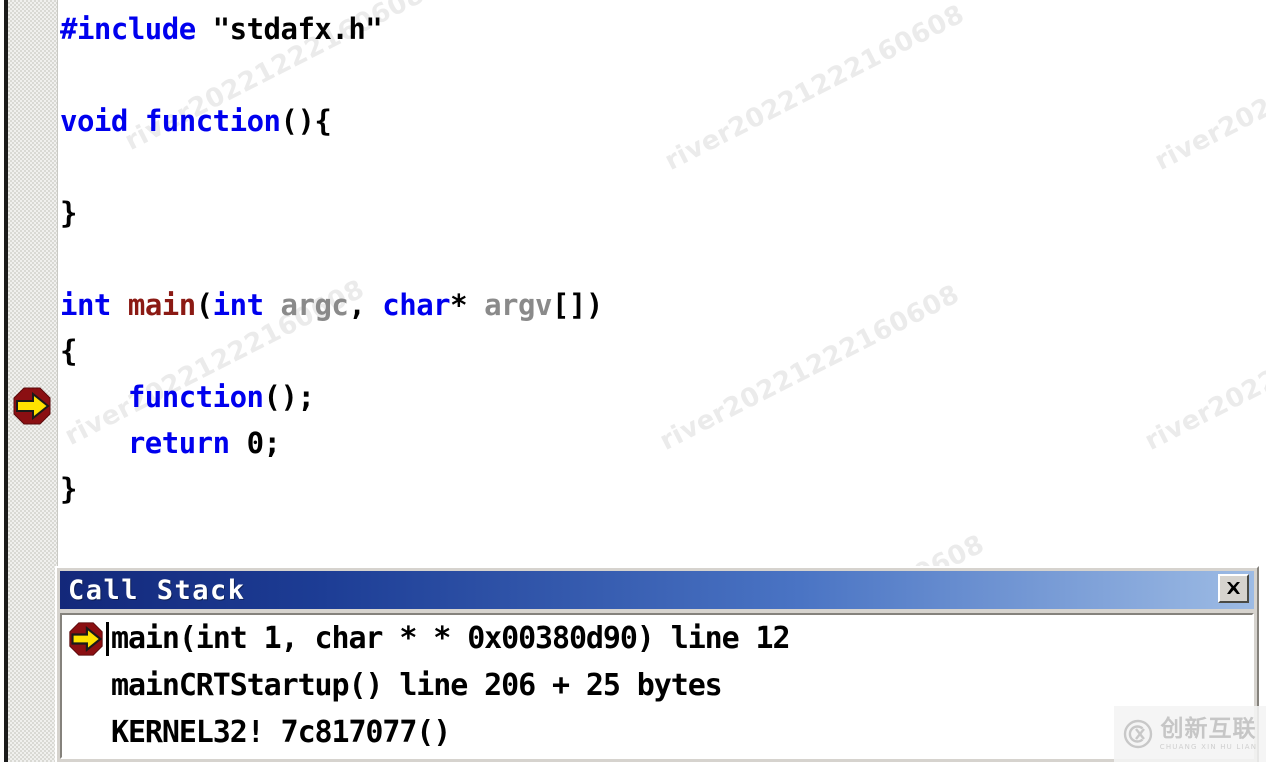 Image resolution: width=1266 pixels, height=762 pixels. Describe the element at coordinates (178, 443) in the screenshot. I see `code-token: return` at that location.